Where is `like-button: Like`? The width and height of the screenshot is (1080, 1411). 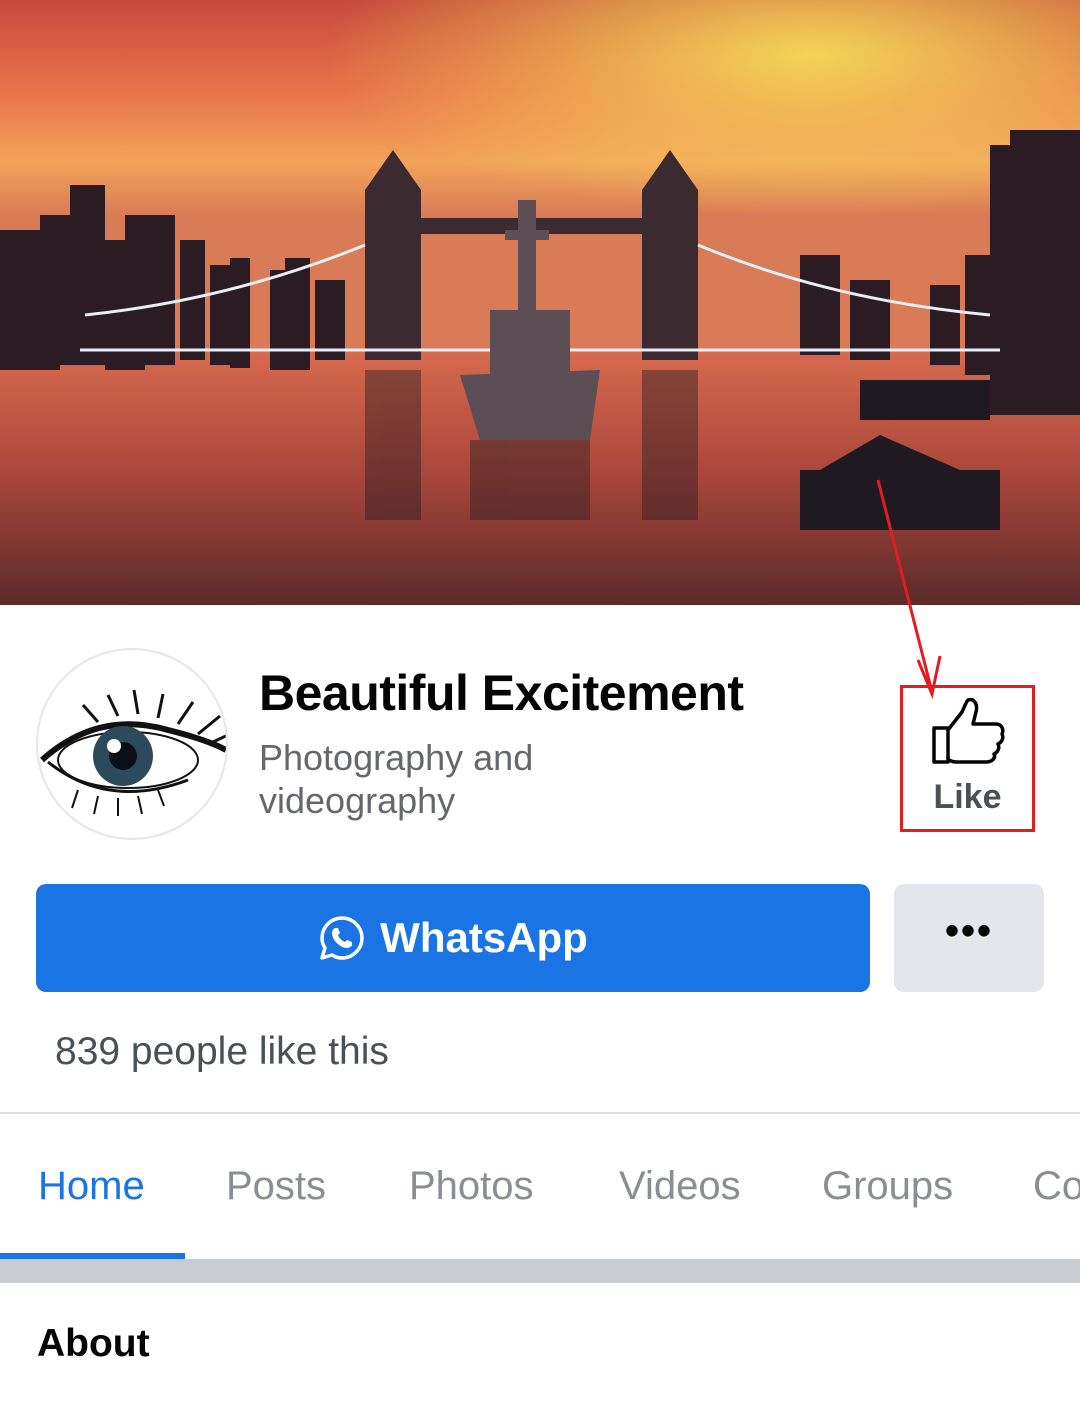 like-button: Like is located at coordinates (967, 758).